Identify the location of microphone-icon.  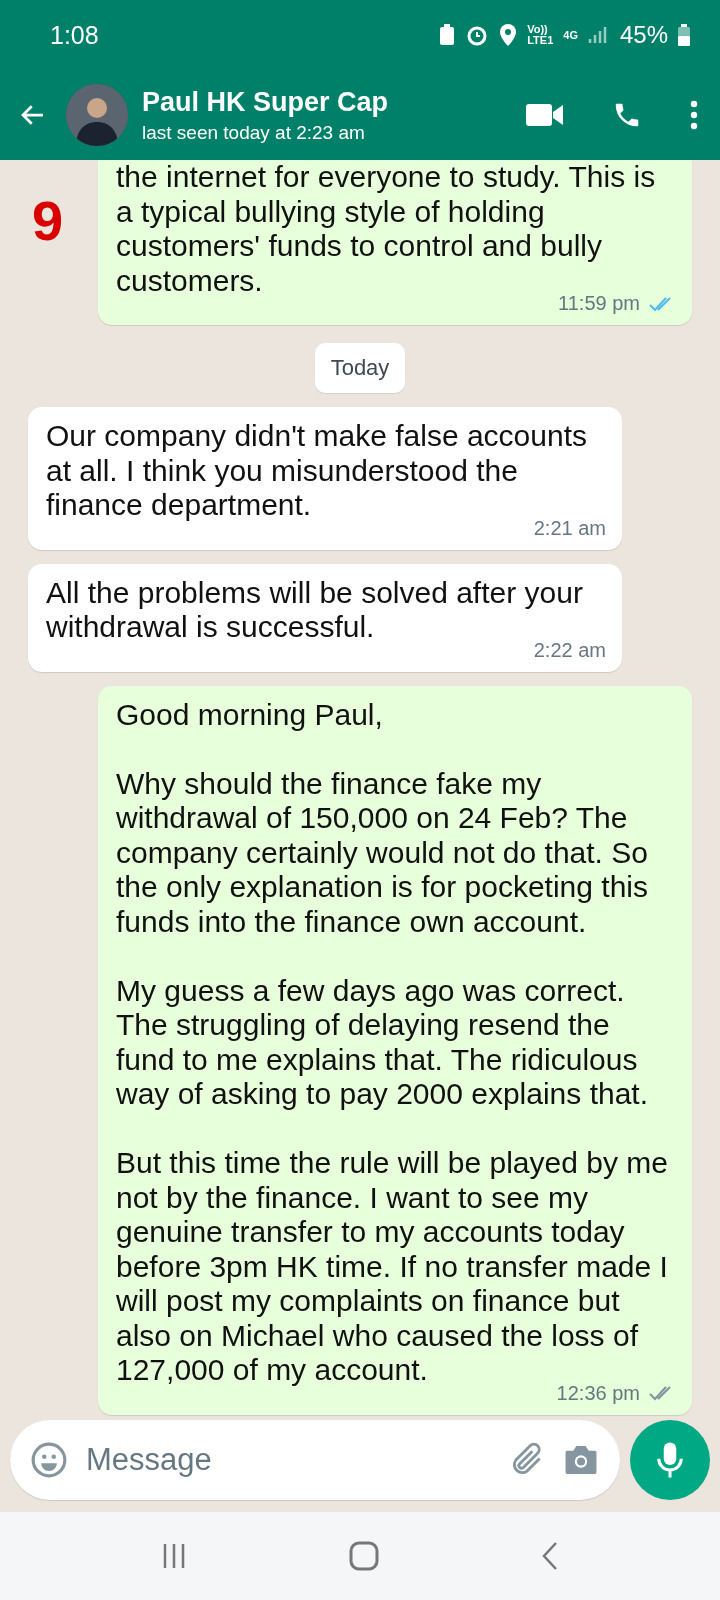
(670, 1460).